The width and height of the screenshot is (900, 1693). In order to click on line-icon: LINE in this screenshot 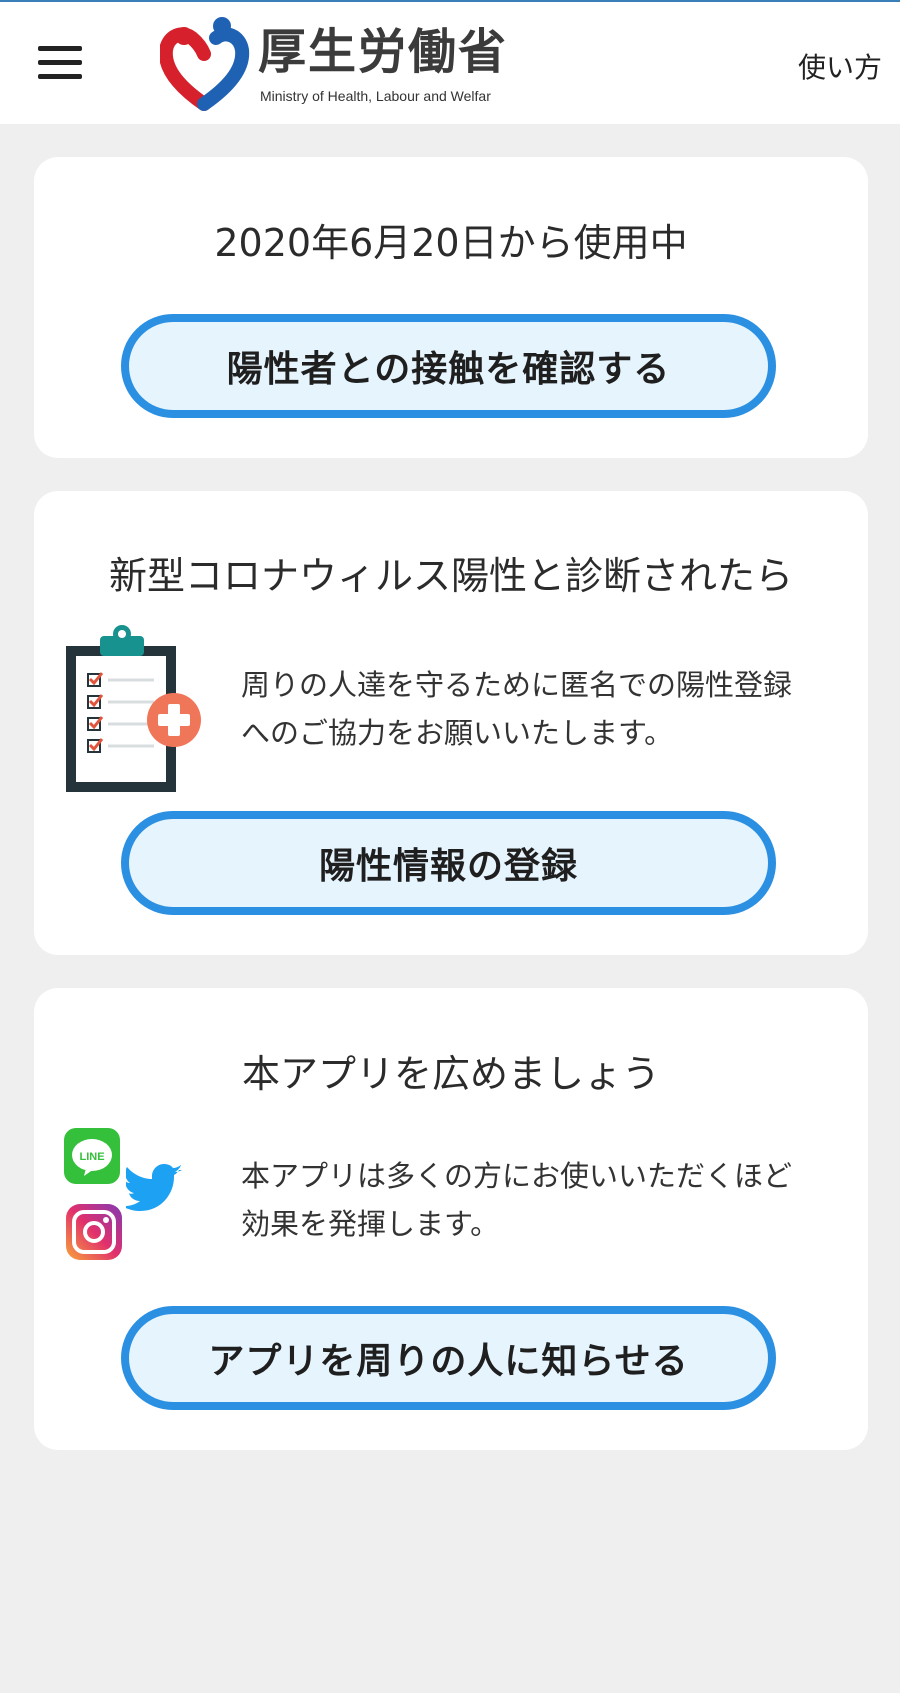, I will do `click(92, 1156)`.